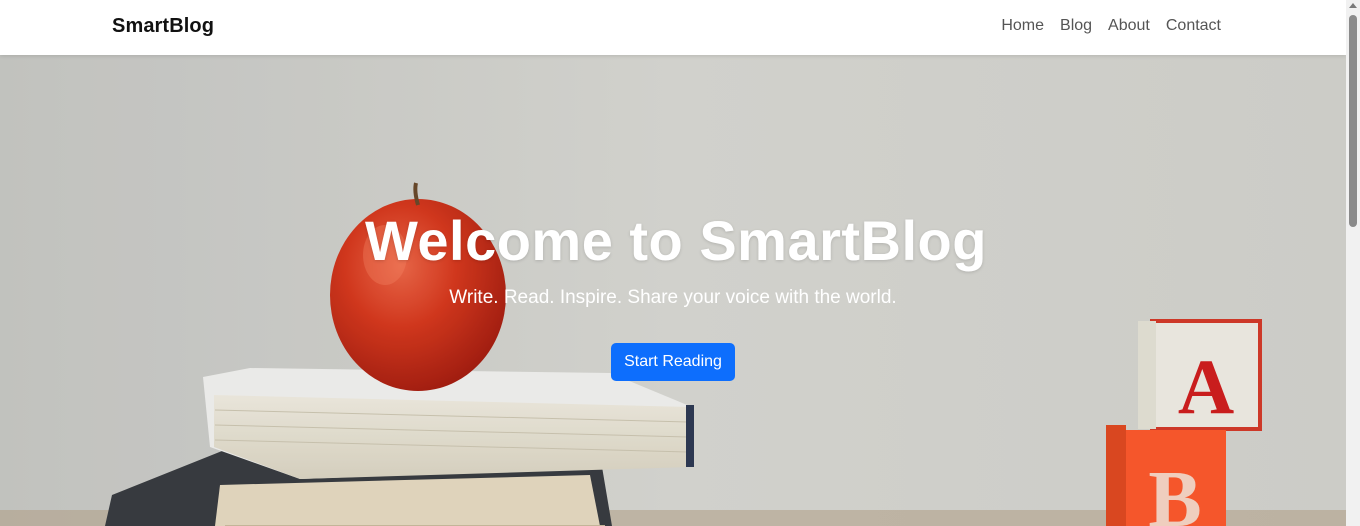  I want to click on nav-link-blog: Blog, so click(1076, 26).